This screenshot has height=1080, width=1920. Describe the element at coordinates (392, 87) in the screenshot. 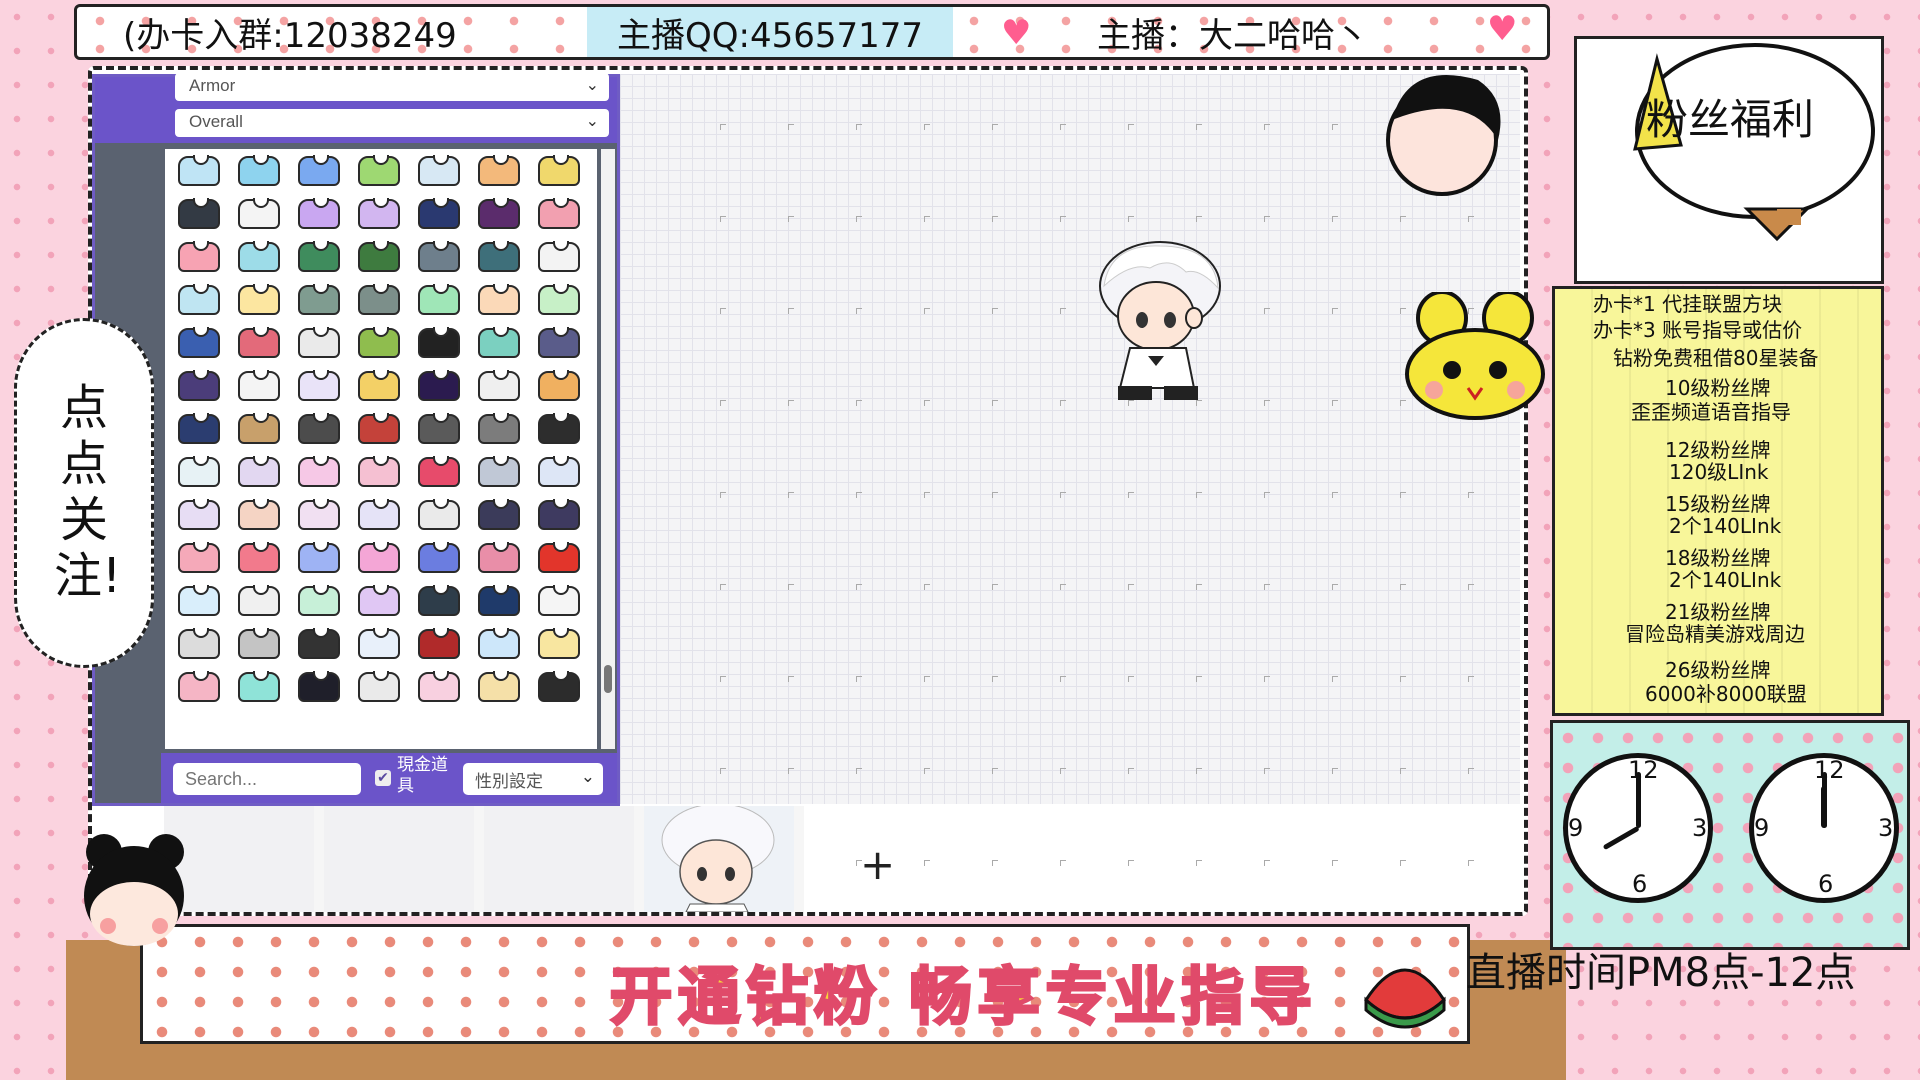

I see `category-select: Armor ⌄` at that location.